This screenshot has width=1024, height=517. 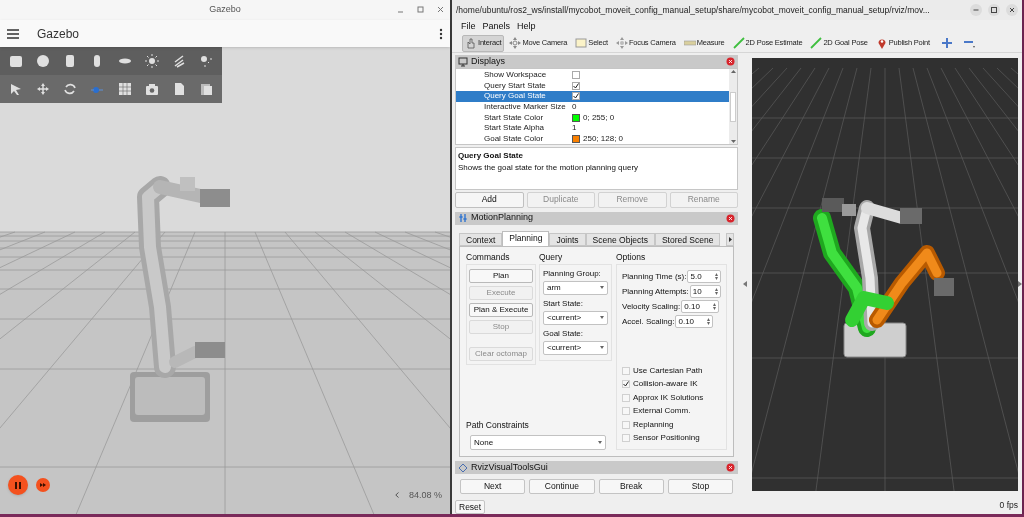 What do you see at coordinates (1008, 505) in the screenshot?
I see `fps-counter: 0 fps` at bounding box center [1008, 505].